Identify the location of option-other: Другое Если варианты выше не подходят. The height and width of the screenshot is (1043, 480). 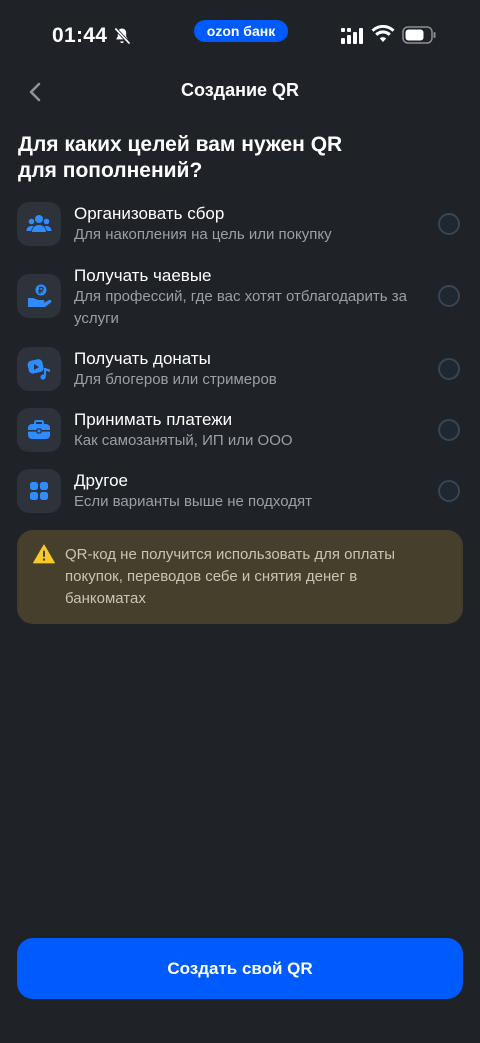
(240, 493).